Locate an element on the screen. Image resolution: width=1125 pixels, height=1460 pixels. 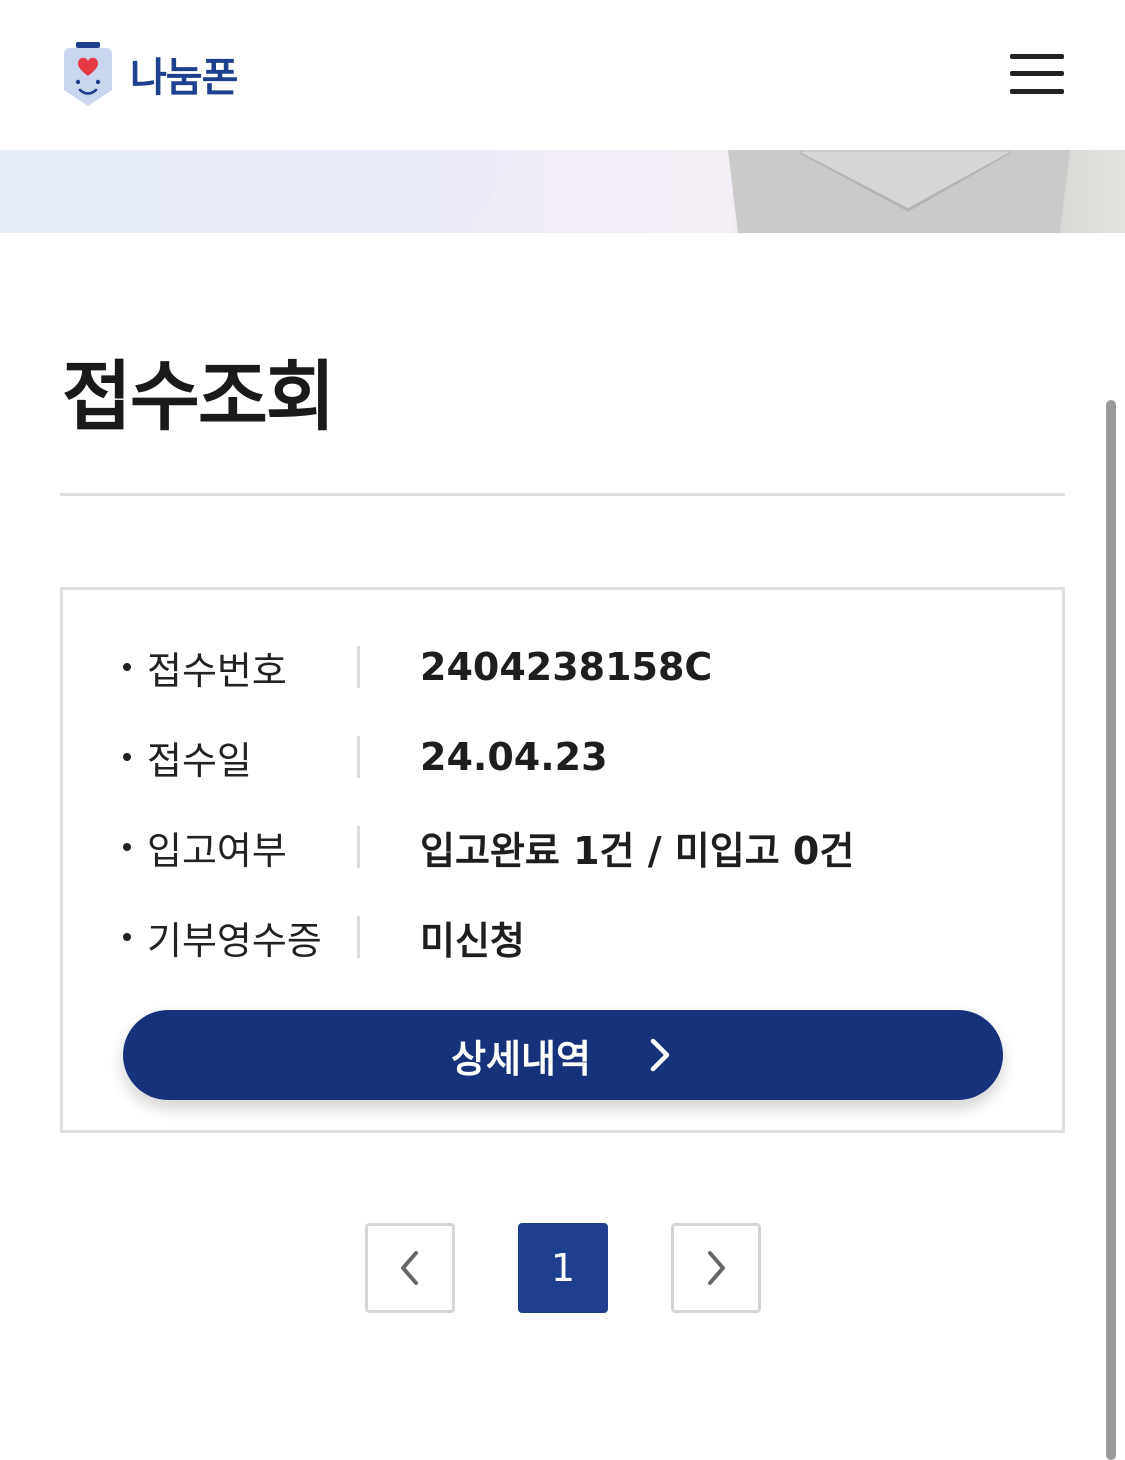
stock-status-value: 입고완료 1건 / 미입고 0건 is located at coordinates (637, 850).